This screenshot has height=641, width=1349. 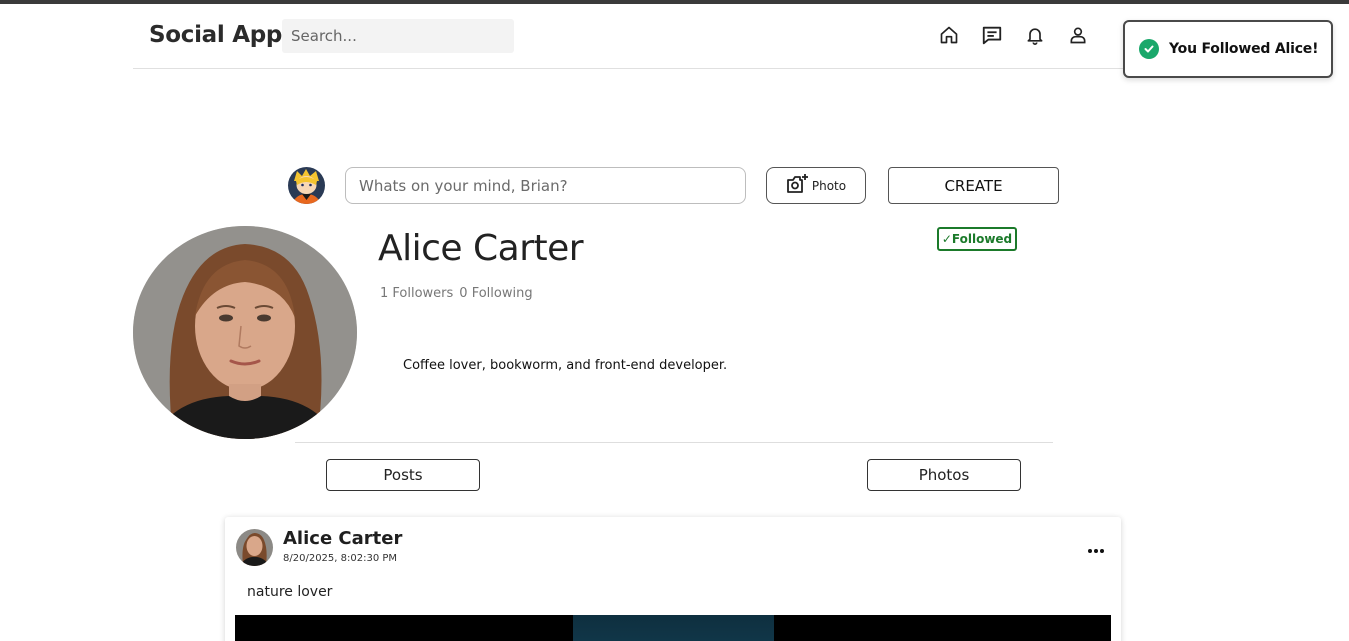 I want to click on photo-button-label: Photo, so click(x=829, y=185).